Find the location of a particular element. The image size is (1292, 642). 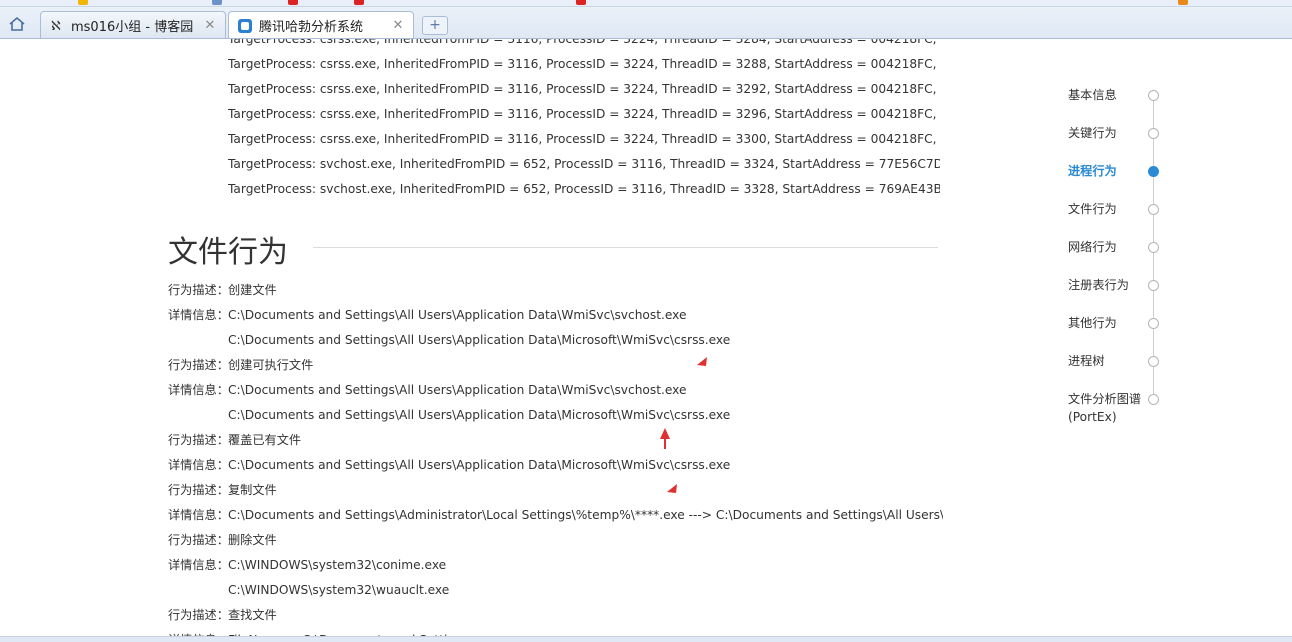

list-item: 行为描述： 查找文件 is located at coordinates (555, 615).